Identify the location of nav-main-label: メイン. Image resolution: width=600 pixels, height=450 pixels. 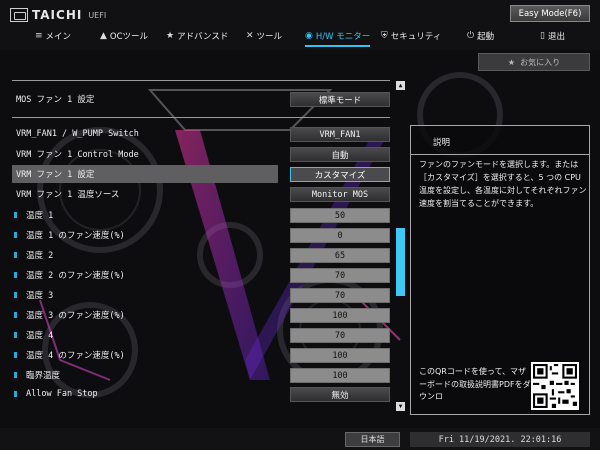
(58, 37).